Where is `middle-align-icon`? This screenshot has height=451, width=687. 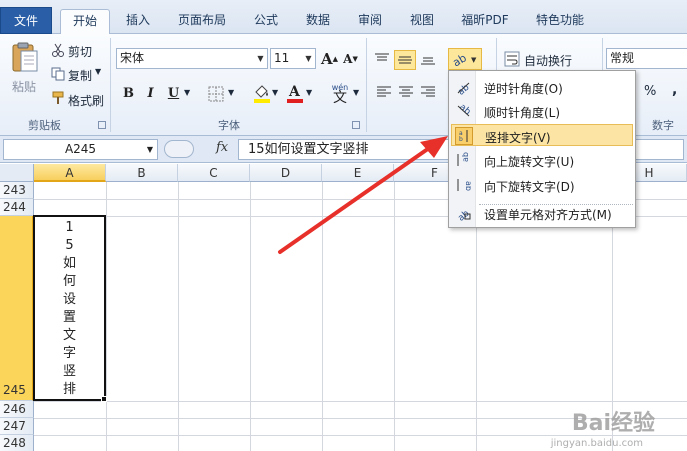 middle-align-icon is located at coordinates (405, 60).